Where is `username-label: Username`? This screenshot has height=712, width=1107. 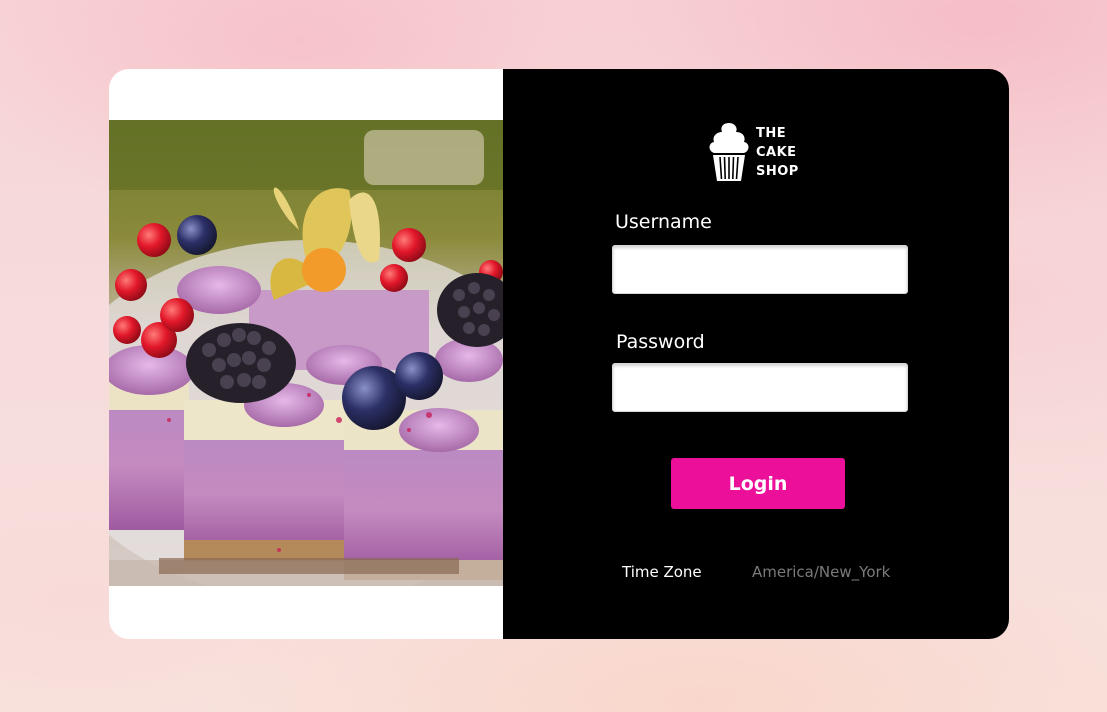
username-label: Username is located at coordinates (663, 222).